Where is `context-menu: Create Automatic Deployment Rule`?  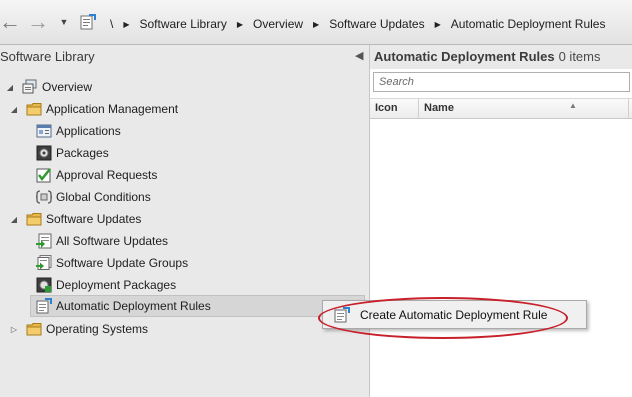
context-menu: Create Automatic Deployment Rule is located at coordinates (454, 314).